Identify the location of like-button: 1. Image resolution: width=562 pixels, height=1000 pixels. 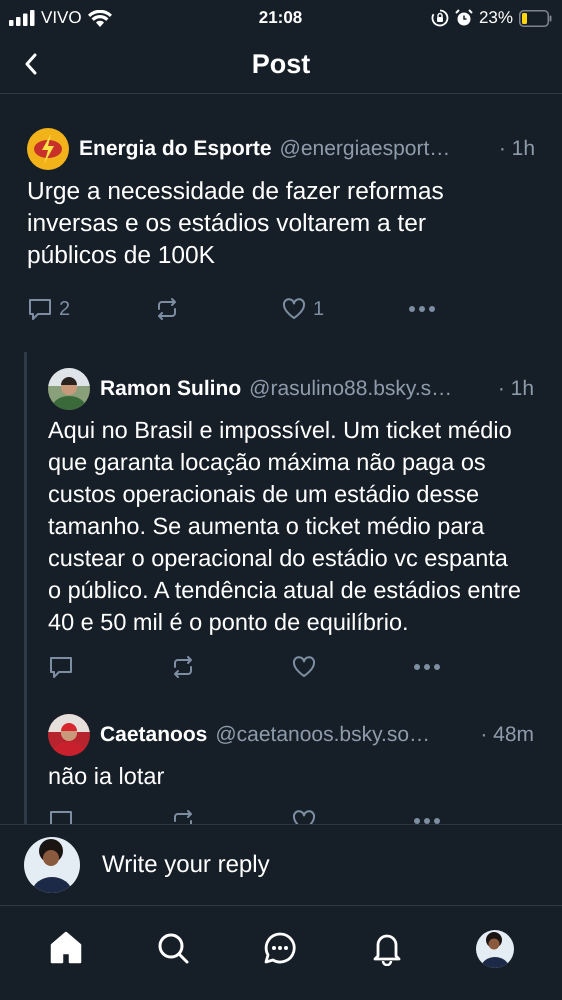
(344, 309).